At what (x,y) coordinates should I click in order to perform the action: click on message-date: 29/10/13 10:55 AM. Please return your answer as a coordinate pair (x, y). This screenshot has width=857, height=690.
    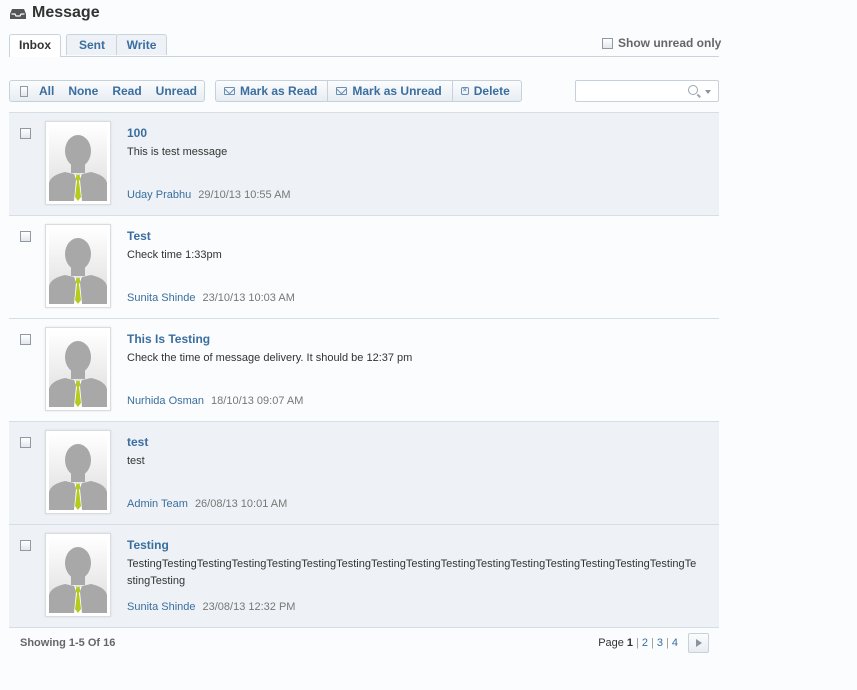
    Looking at the image, I should click on (244, 195).